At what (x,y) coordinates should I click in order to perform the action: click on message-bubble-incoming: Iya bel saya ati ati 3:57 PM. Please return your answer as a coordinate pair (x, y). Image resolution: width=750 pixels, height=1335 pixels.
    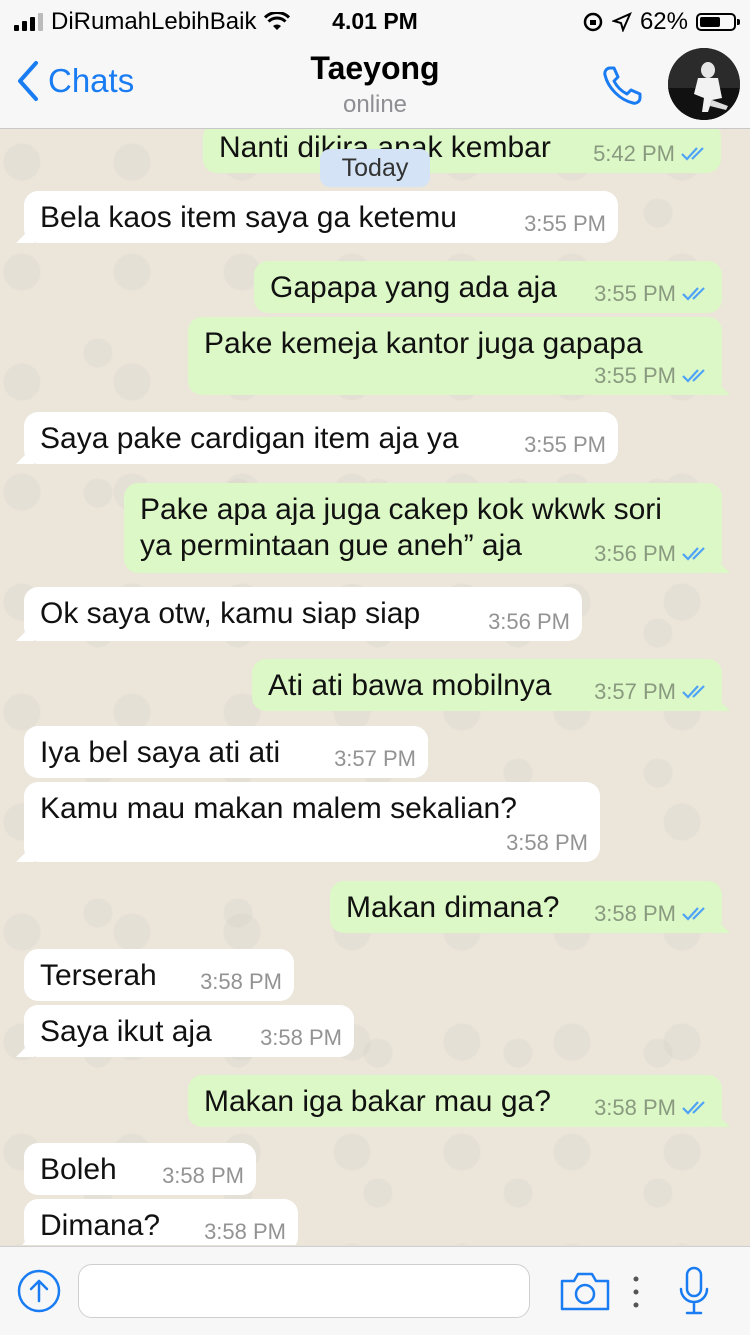
    Looking at the image, I should click on (226, 752).